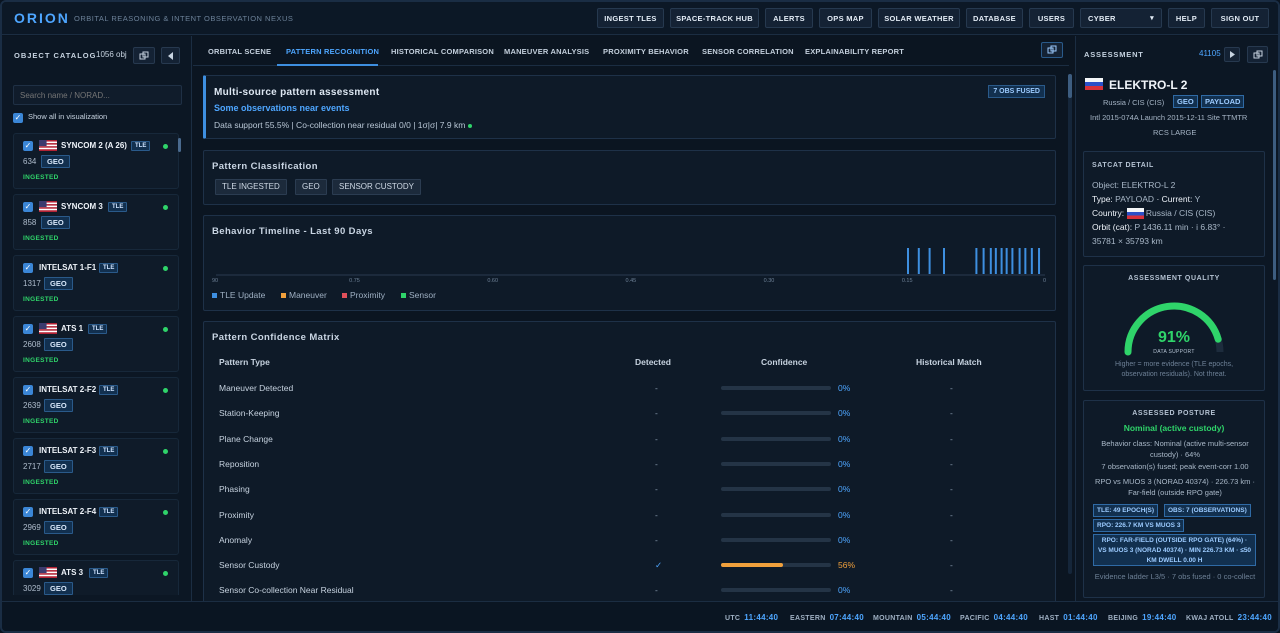 The height and width of the screenshot is (633, 1280). What do you see at coordinates (994, 18) in the screenshot?
I see `nav-database: DATABASE` at bounding box center [994, 18].